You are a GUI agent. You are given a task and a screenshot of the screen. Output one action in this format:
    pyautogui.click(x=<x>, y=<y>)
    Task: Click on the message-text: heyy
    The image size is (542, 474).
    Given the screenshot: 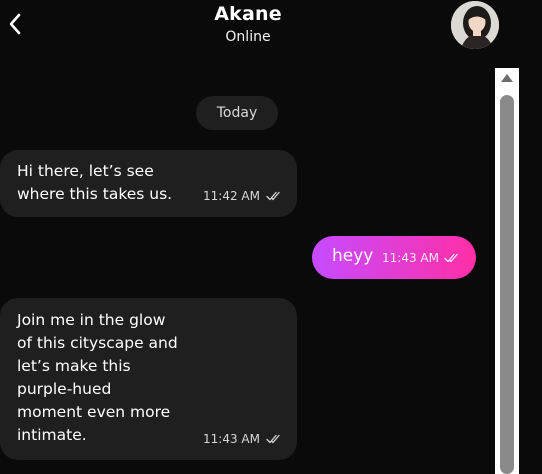 What is the action you would take?
    pyautogui.click(x=353, y=256)
    